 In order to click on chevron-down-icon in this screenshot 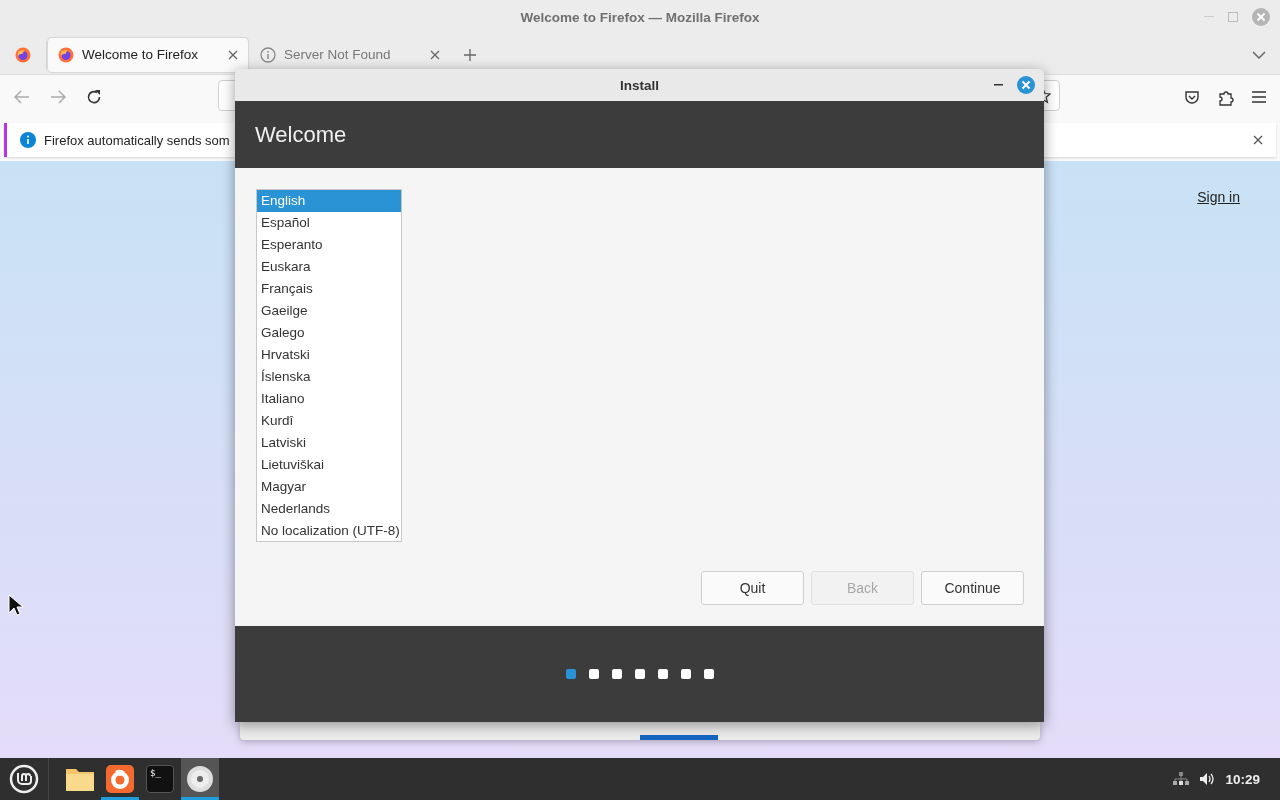, I will do `click(1259, 54)`.